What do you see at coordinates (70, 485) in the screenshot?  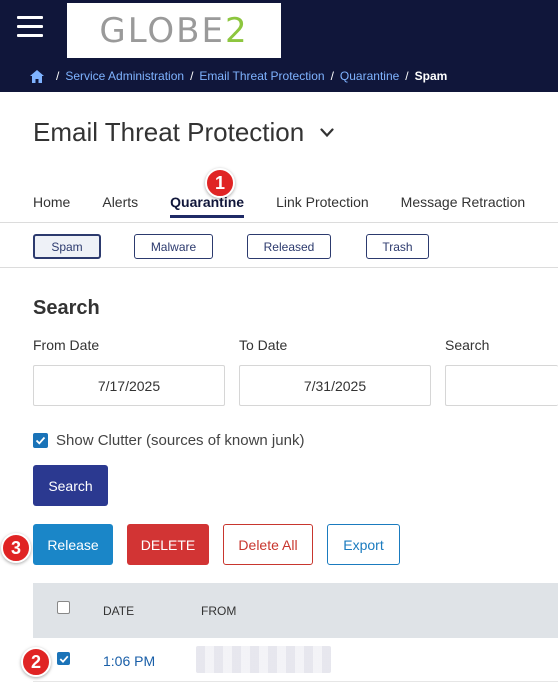 I see `search-button: Search` at bounding box center [70, 485].